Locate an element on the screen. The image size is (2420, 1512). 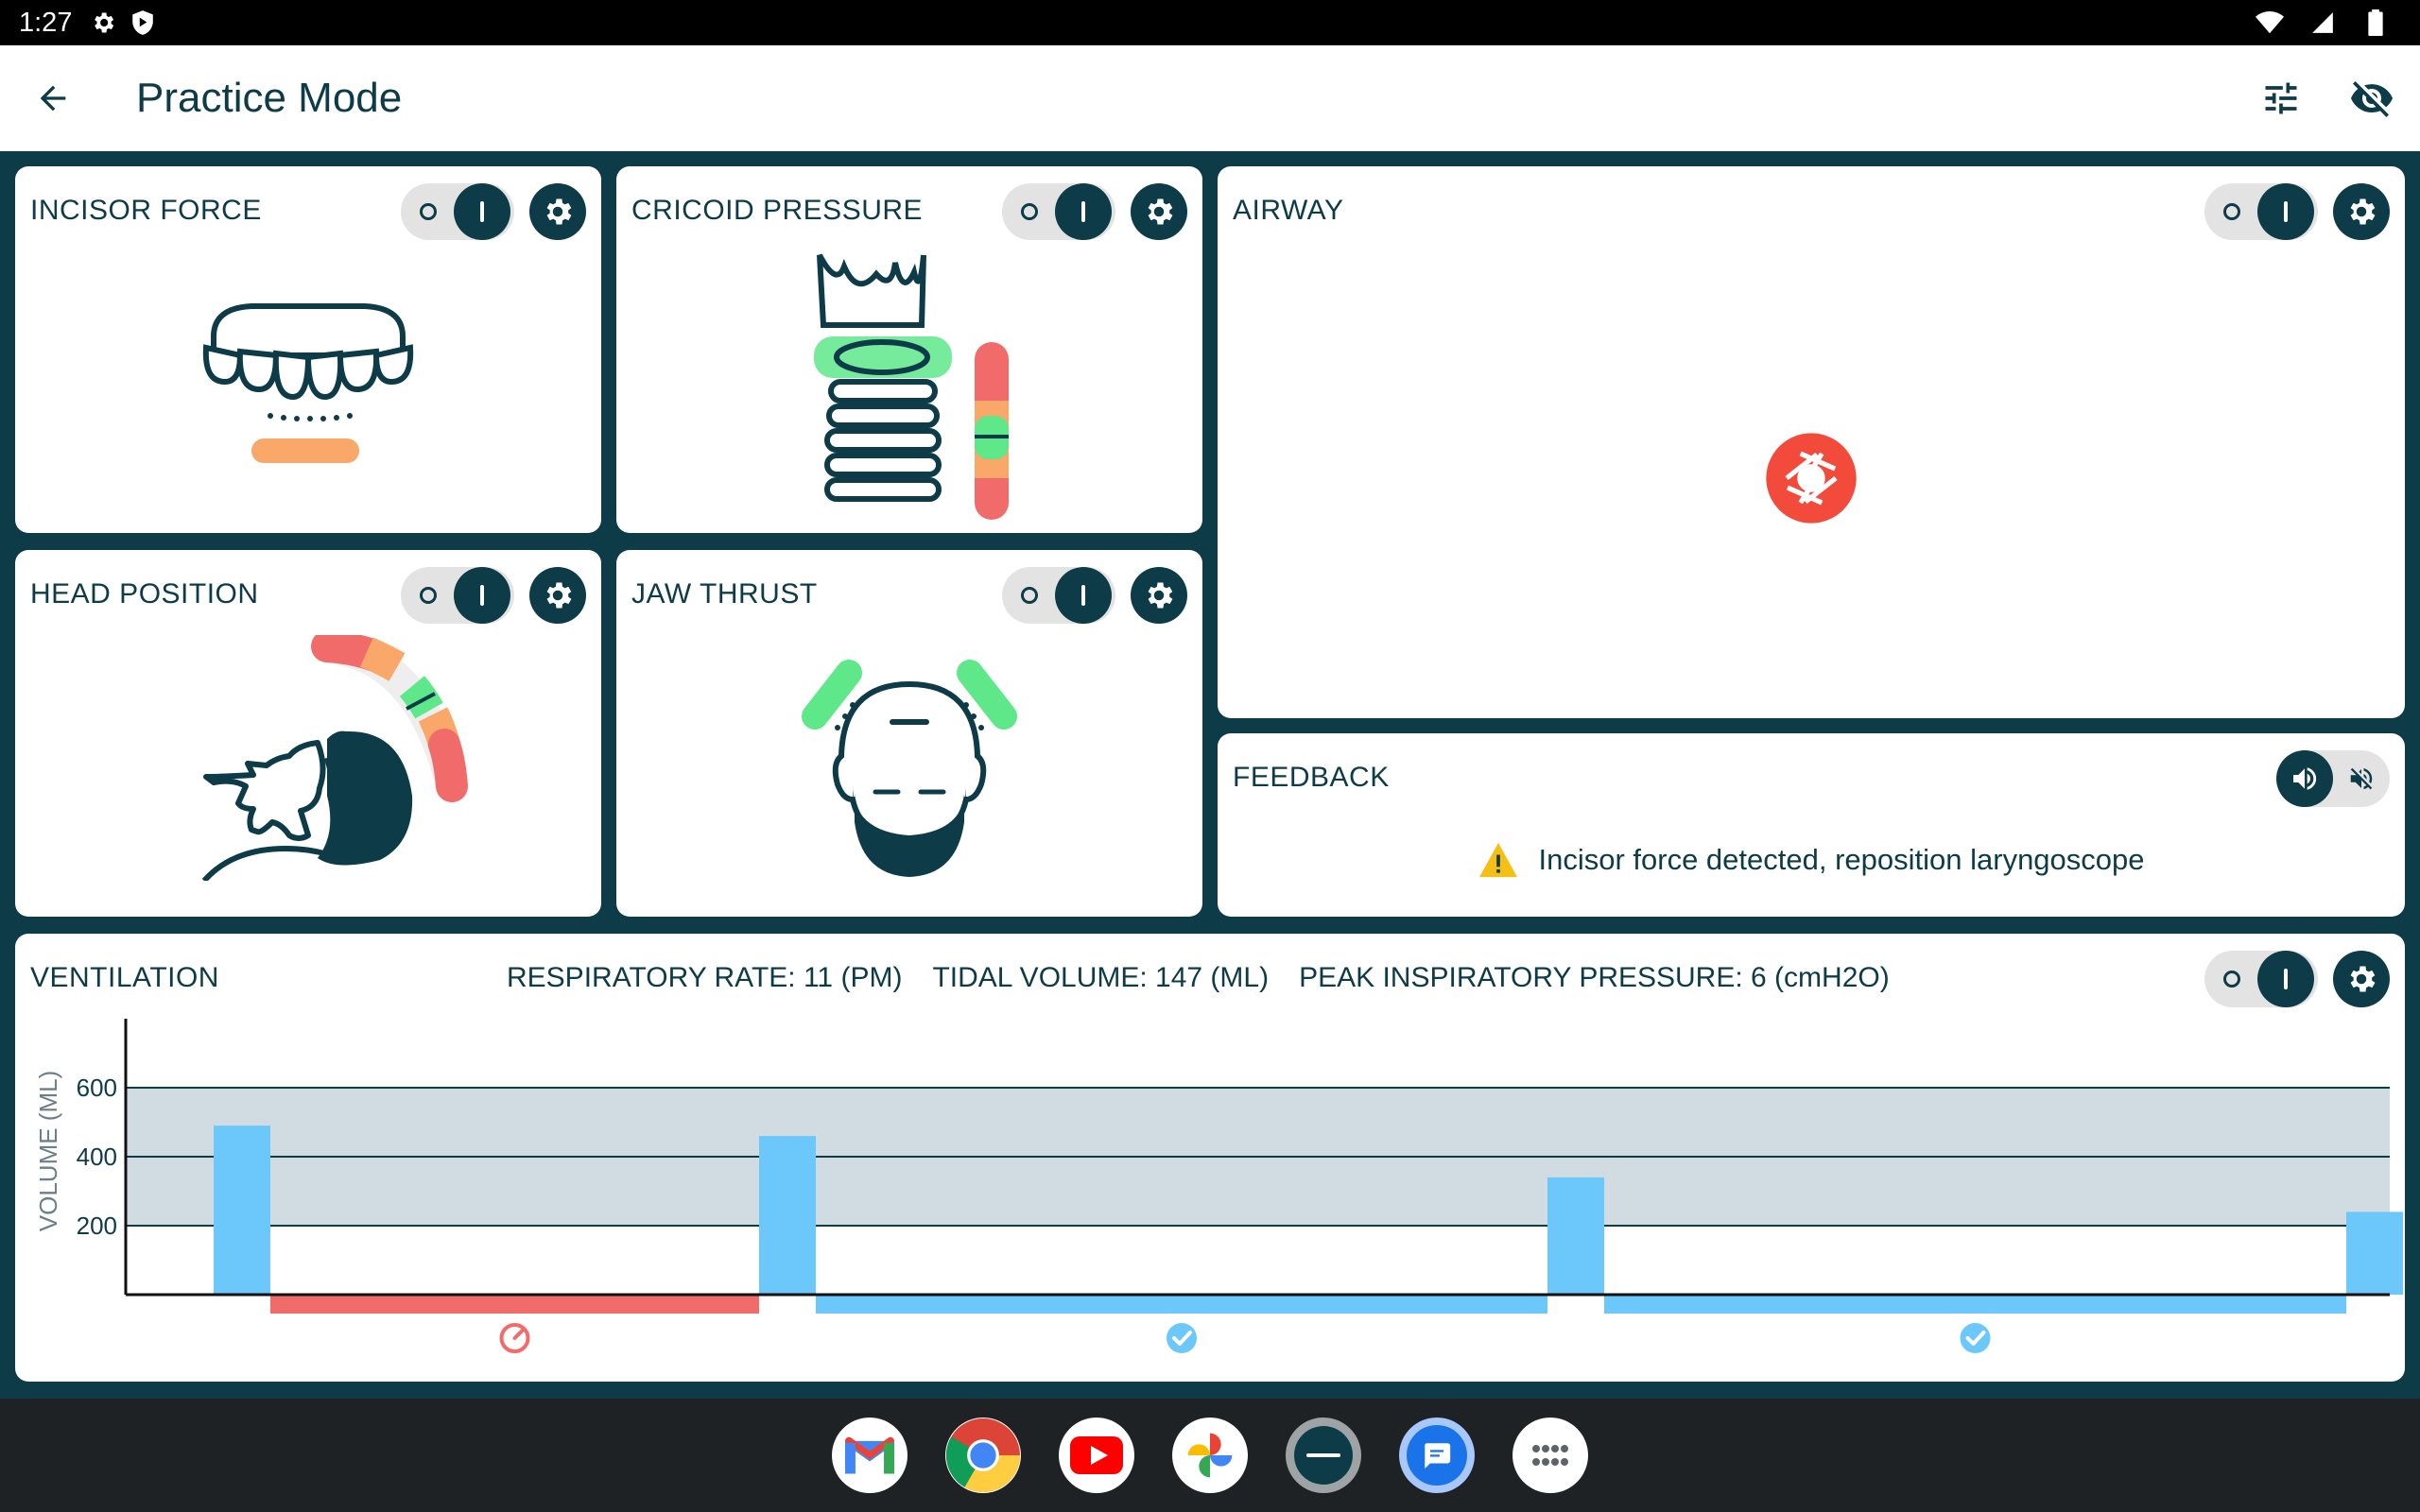
respiratory-rate: RESPIRATORY RATE: 11 (PM) is located at coordinates (705, 977).